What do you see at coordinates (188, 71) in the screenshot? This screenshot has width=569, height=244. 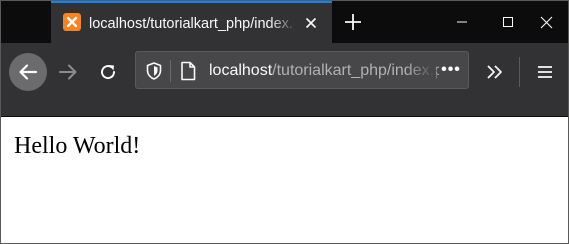 I see `page-info-icon` at bounding box center [188, 71].